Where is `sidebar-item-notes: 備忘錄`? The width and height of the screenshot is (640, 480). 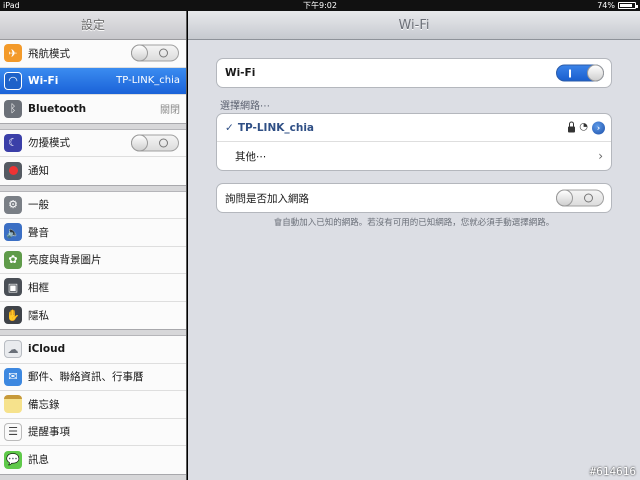 sidebar-item-notes: 備忘錄 is located at coordinates (93, 405).